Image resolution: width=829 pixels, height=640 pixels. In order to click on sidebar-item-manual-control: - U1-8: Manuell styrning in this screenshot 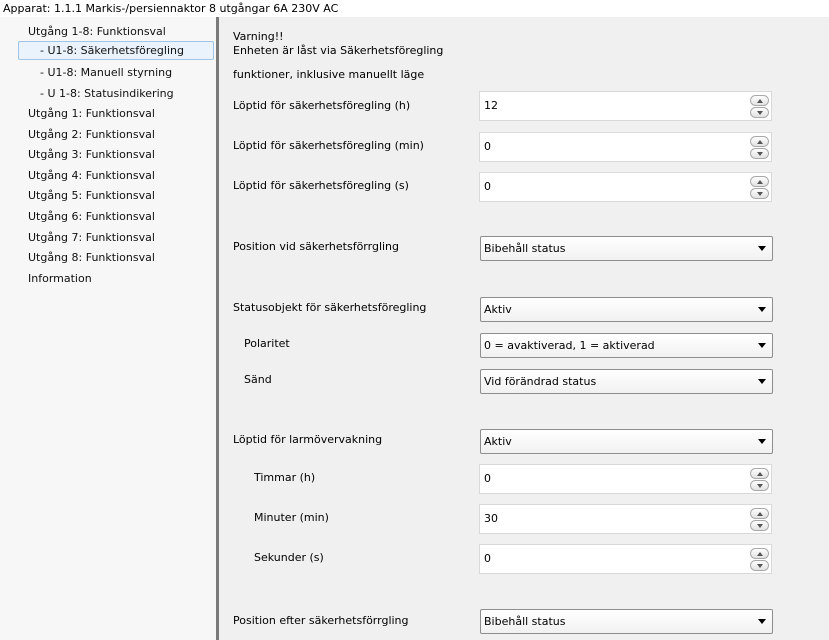, I will do `click(106, 72)`.